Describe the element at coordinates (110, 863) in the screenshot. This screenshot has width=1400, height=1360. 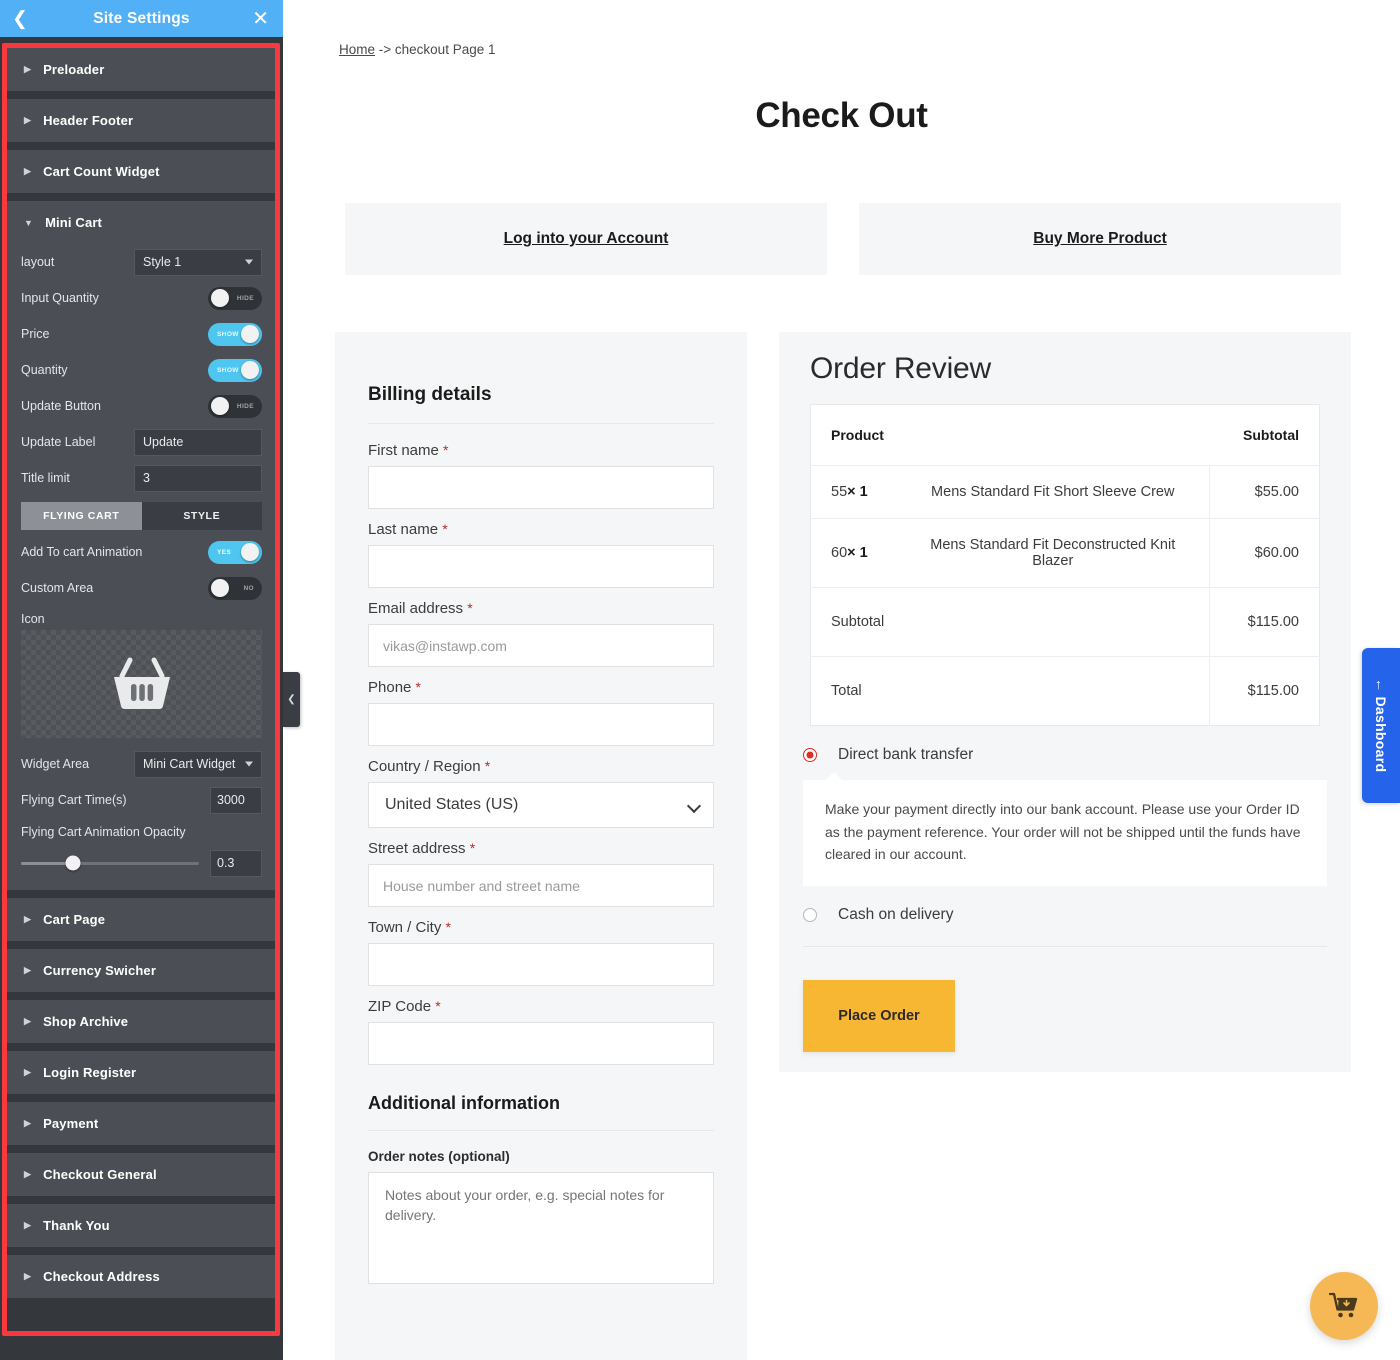
I see `opacity-slider` at that location.